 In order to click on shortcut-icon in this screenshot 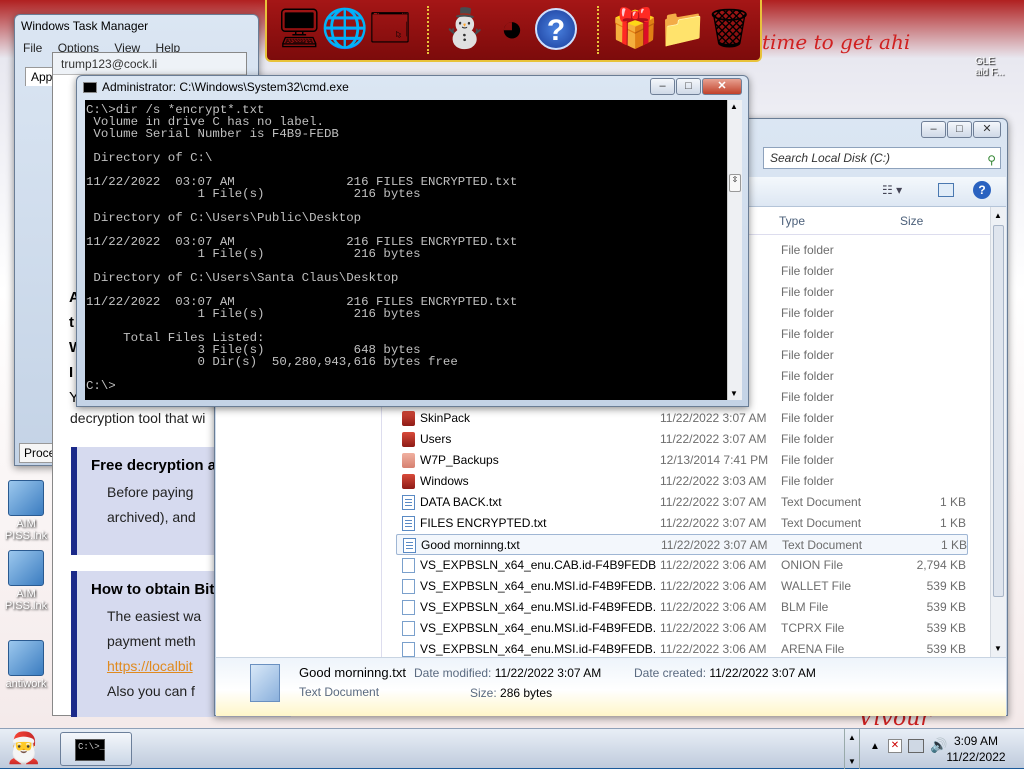, I will do `click(26, 568)`.